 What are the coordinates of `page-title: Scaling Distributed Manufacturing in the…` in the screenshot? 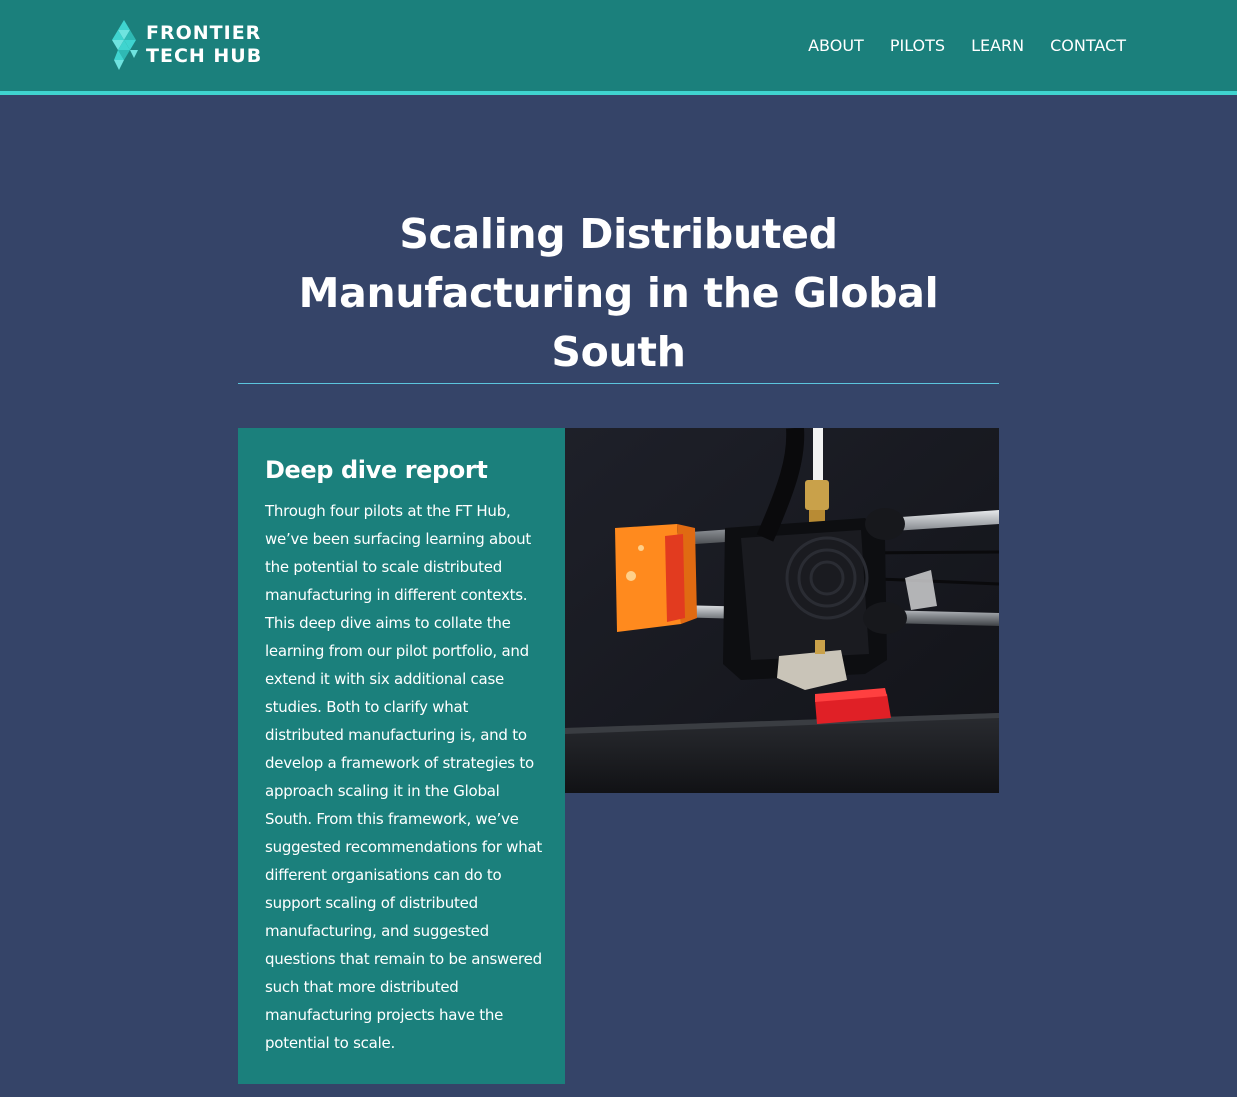 It's located at (618, 293).